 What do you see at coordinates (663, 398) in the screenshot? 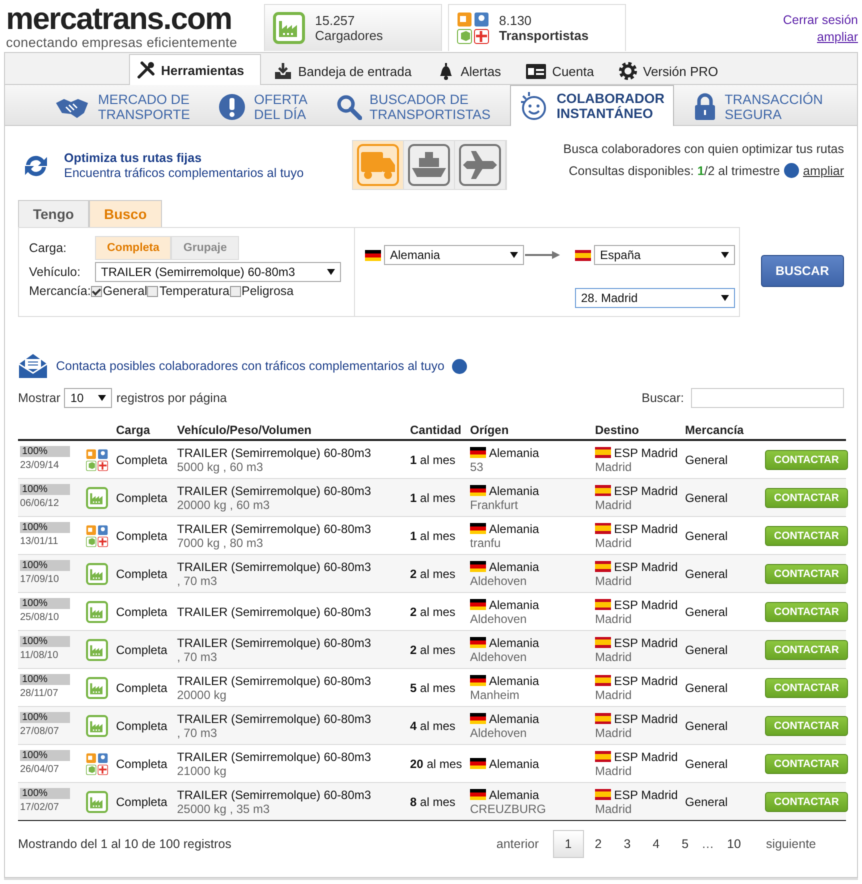
I see `field-label: Buscar:` at bounding box center [663, 398].